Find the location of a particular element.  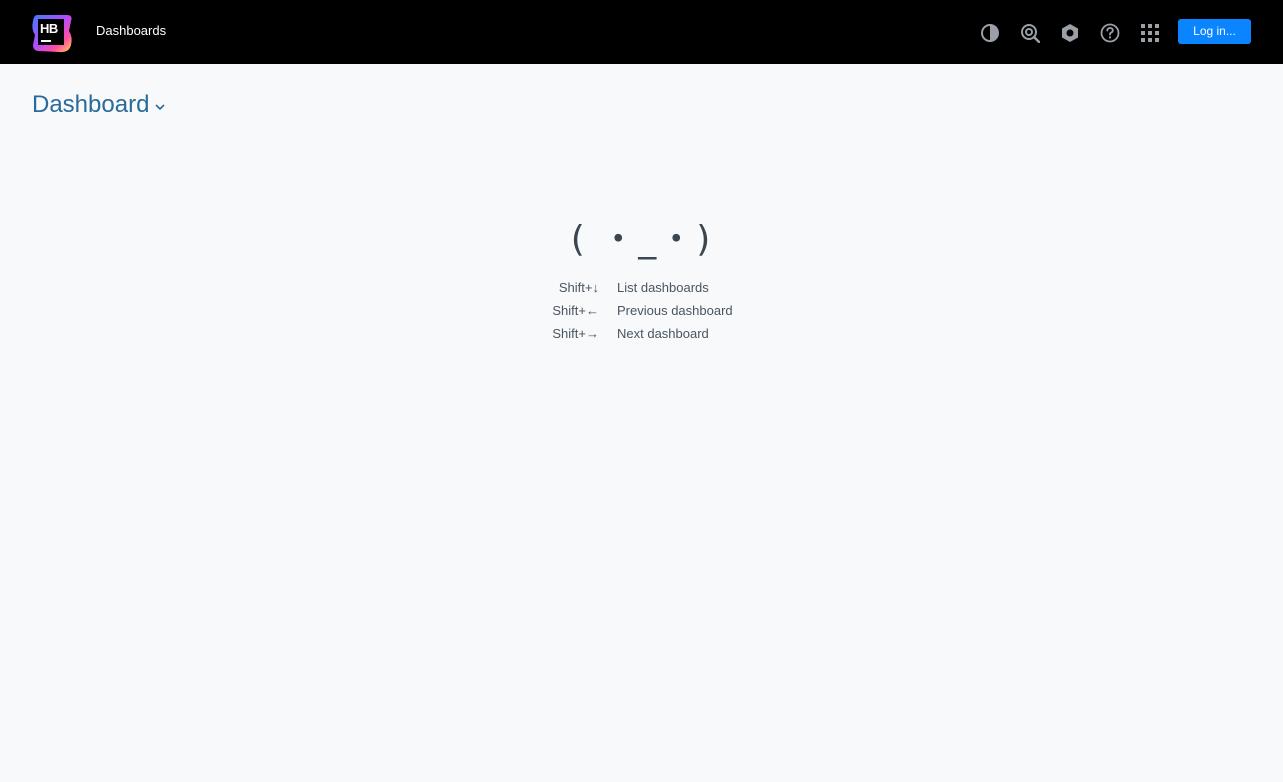

shortcut-row: Shift+→ Next dashboard is located at coordinates (650, 333).